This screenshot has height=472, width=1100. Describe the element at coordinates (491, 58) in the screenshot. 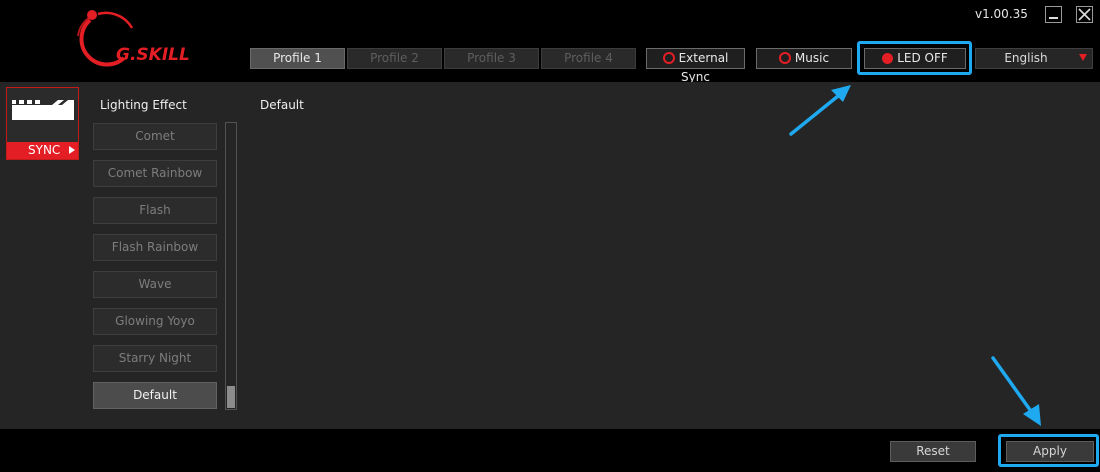

I see `tab-profile-3: Profile 3` at that location.